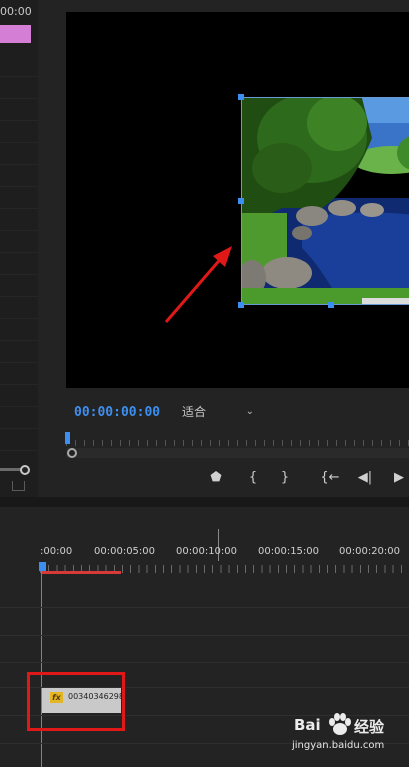 This screenshot has width=409, height=767. Describe the element at coordinates (72, 453) in the screenshot. I see `monitor-zoom-knob` at that location.